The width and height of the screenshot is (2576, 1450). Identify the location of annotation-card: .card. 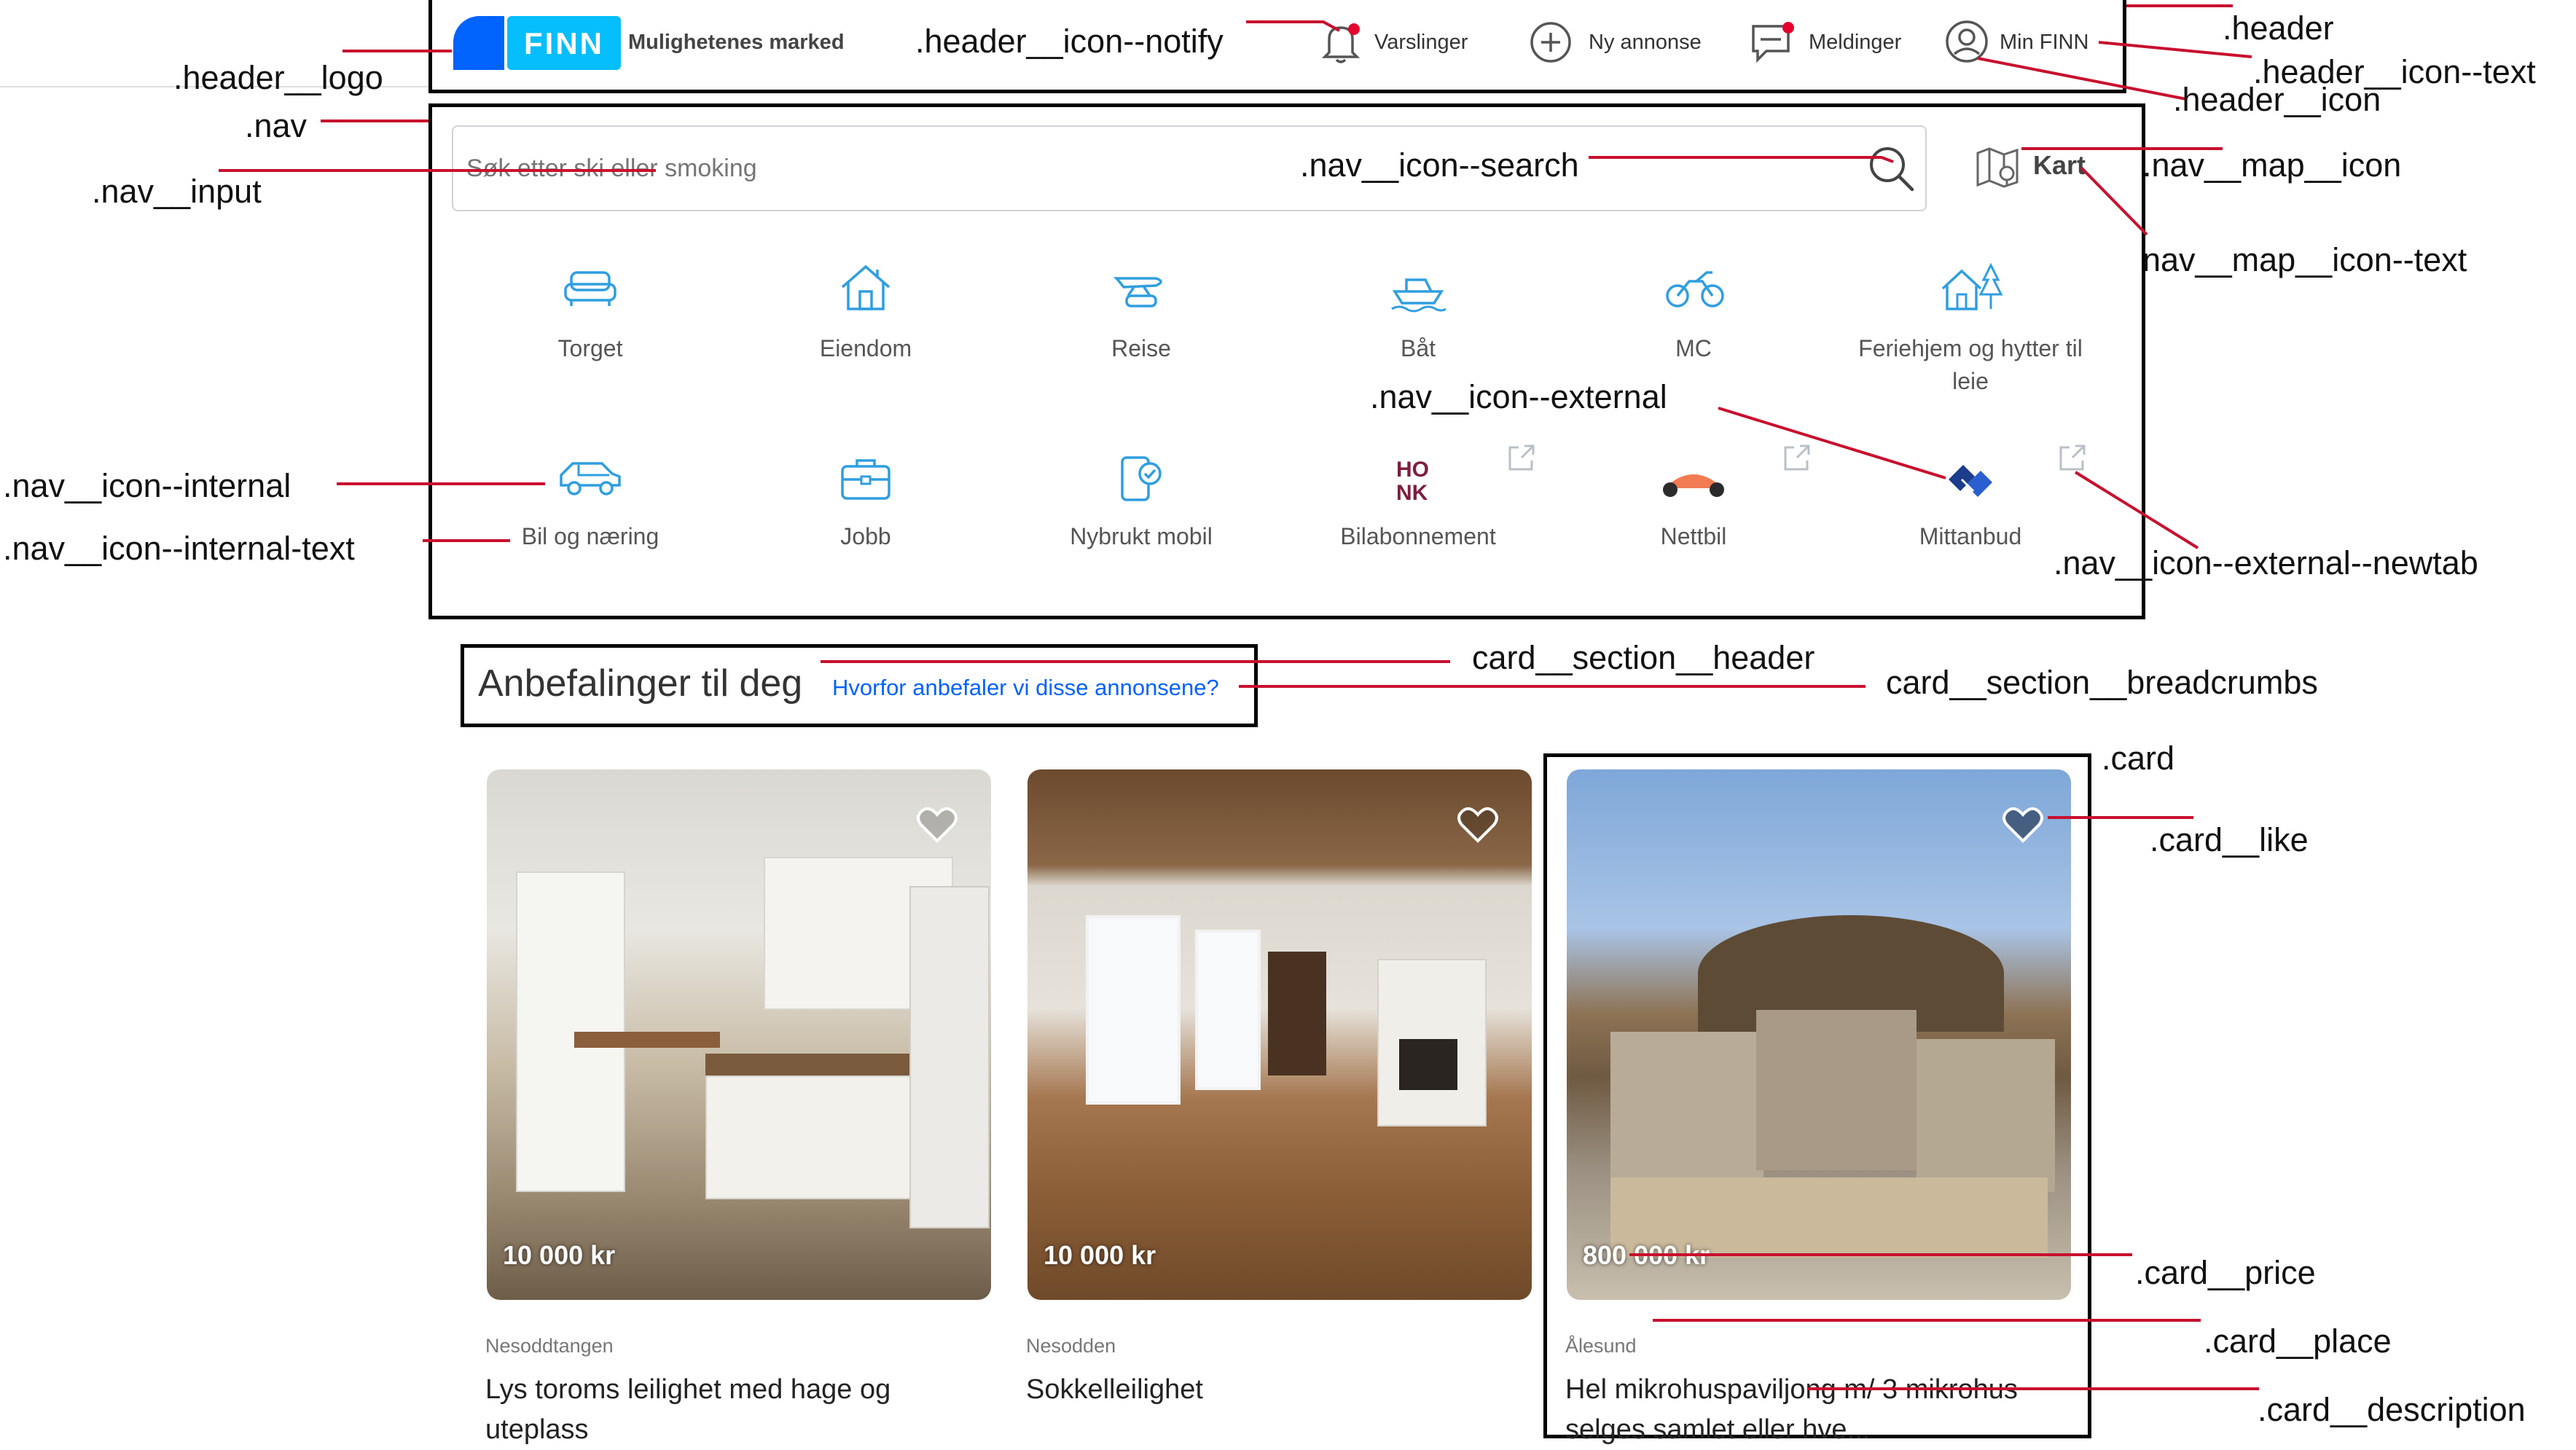
(2138, 759).